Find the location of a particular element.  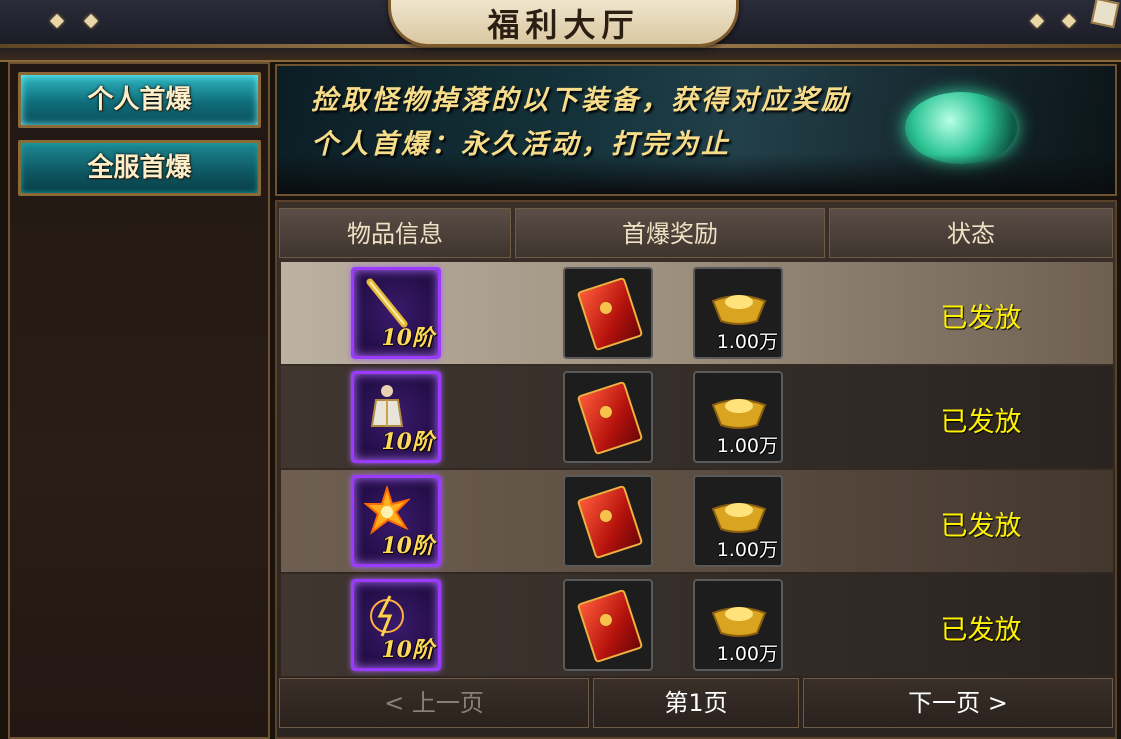

header-status: 状态 is located at coordinates (971, 233).